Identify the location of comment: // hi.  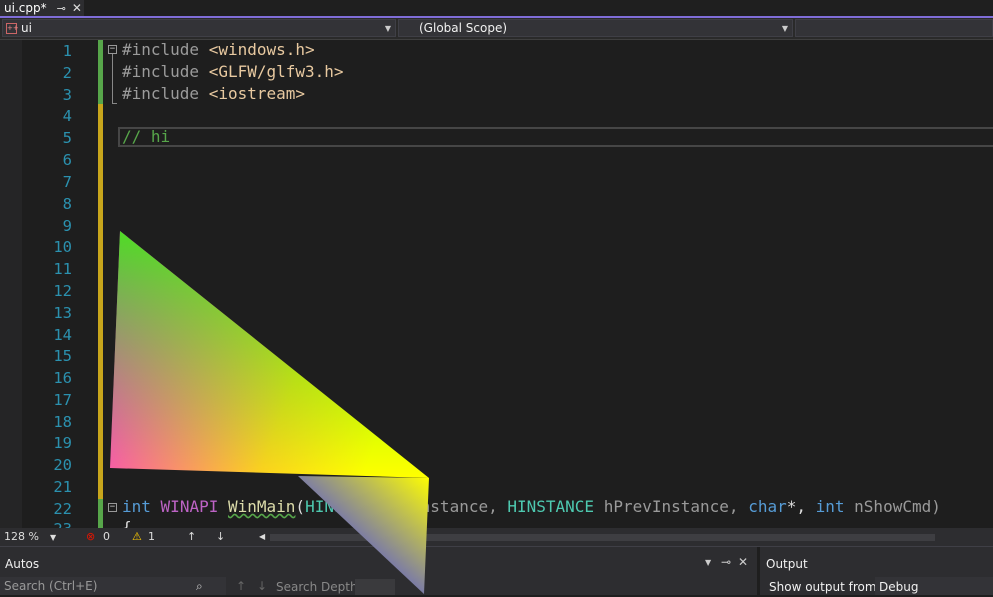
(146, 136).